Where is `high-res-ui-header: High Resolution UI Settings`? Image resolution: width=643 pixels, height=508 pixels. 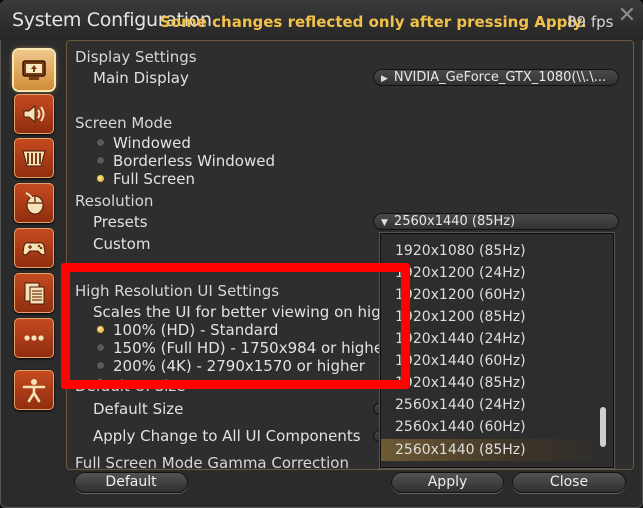
high-res-ui-header: High Resolution UI Settings is located at coordinates (177, 291).